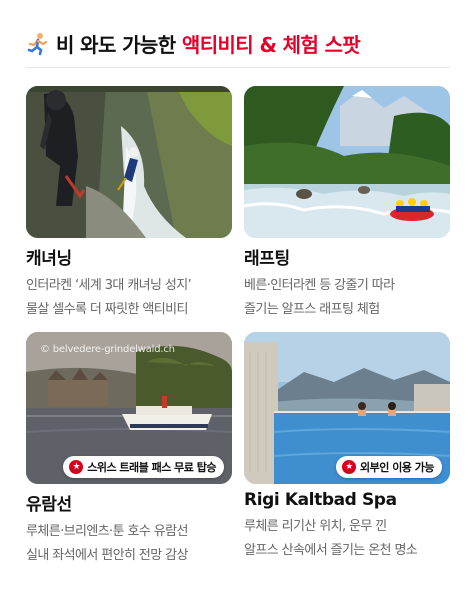 Image resolution: width=474 pixels, height=592 pixels. I want to click on spa-badge: ★ 외부인 이용 가능, so click(389, 467).